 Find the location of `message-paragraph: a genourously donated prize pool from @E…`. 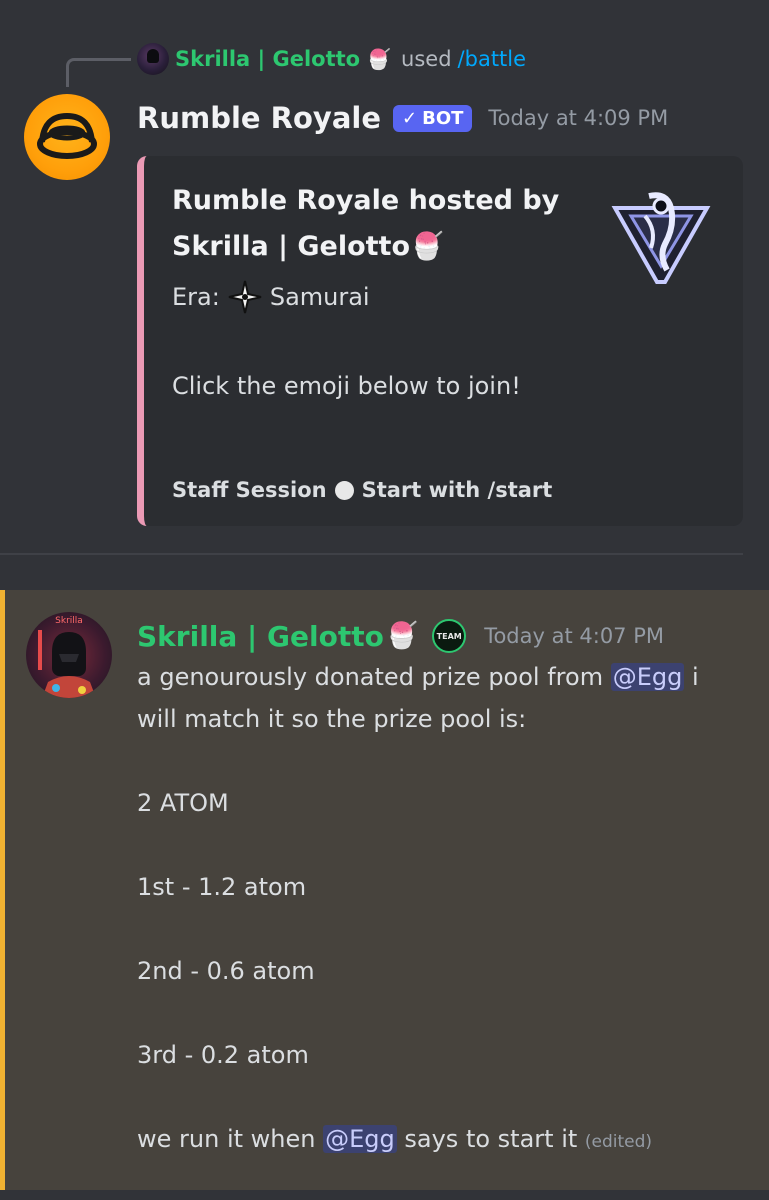

message-paragraph: a genourously donated prize pool from @E… is located at coordinates (437, 698).